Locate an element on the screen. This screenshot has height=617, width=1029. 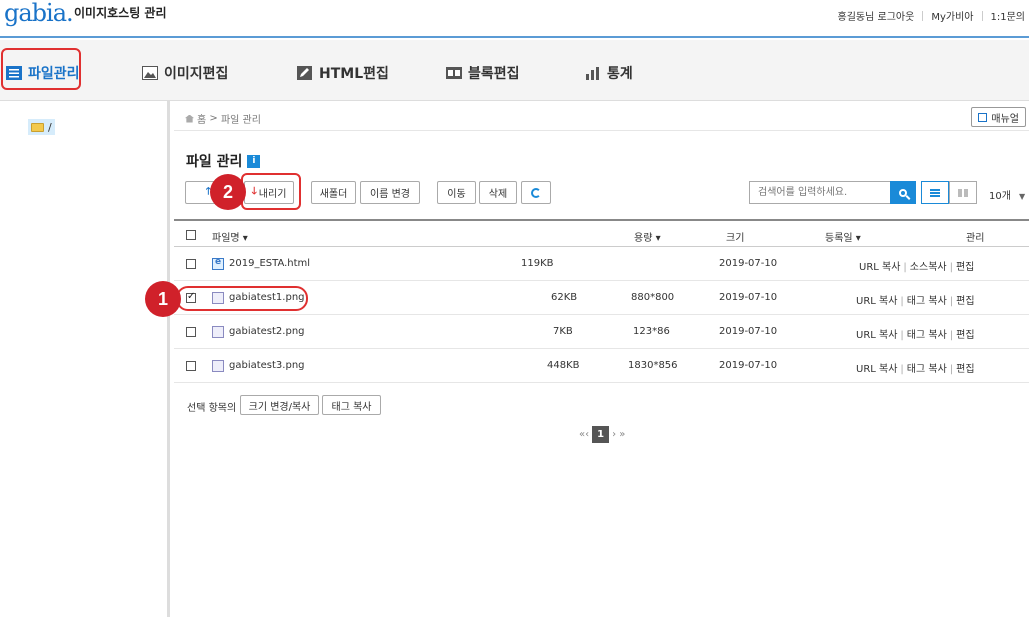
breadcrumb-sep: > is located at coordinates (213, 118).